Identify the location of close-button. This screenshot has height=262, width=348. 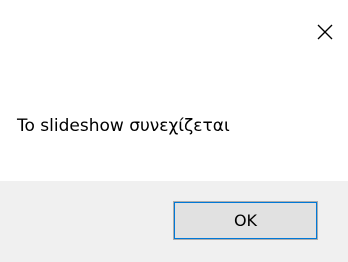
(325, 32).